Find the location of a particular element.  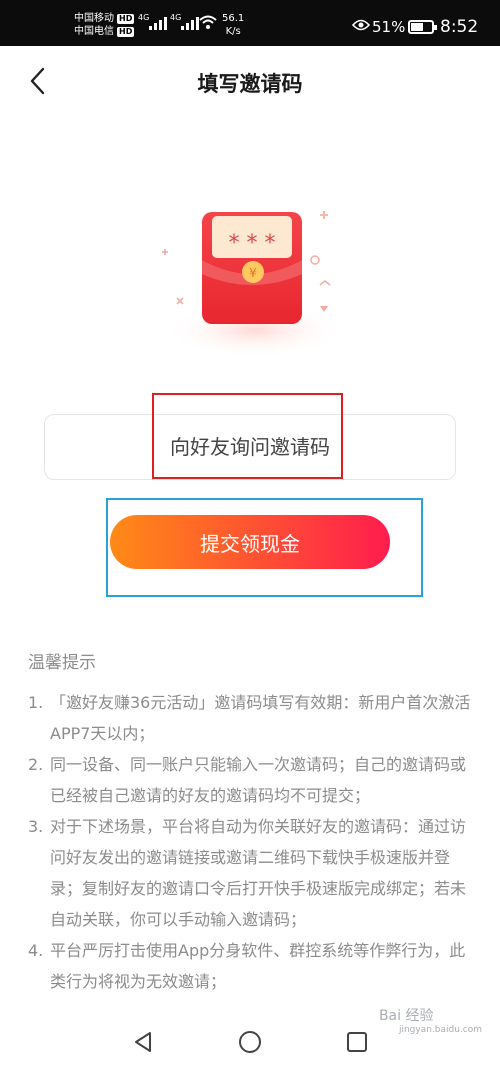

watermark-sub: jingyan.baidu.com is located at coordinates (440, 1030).